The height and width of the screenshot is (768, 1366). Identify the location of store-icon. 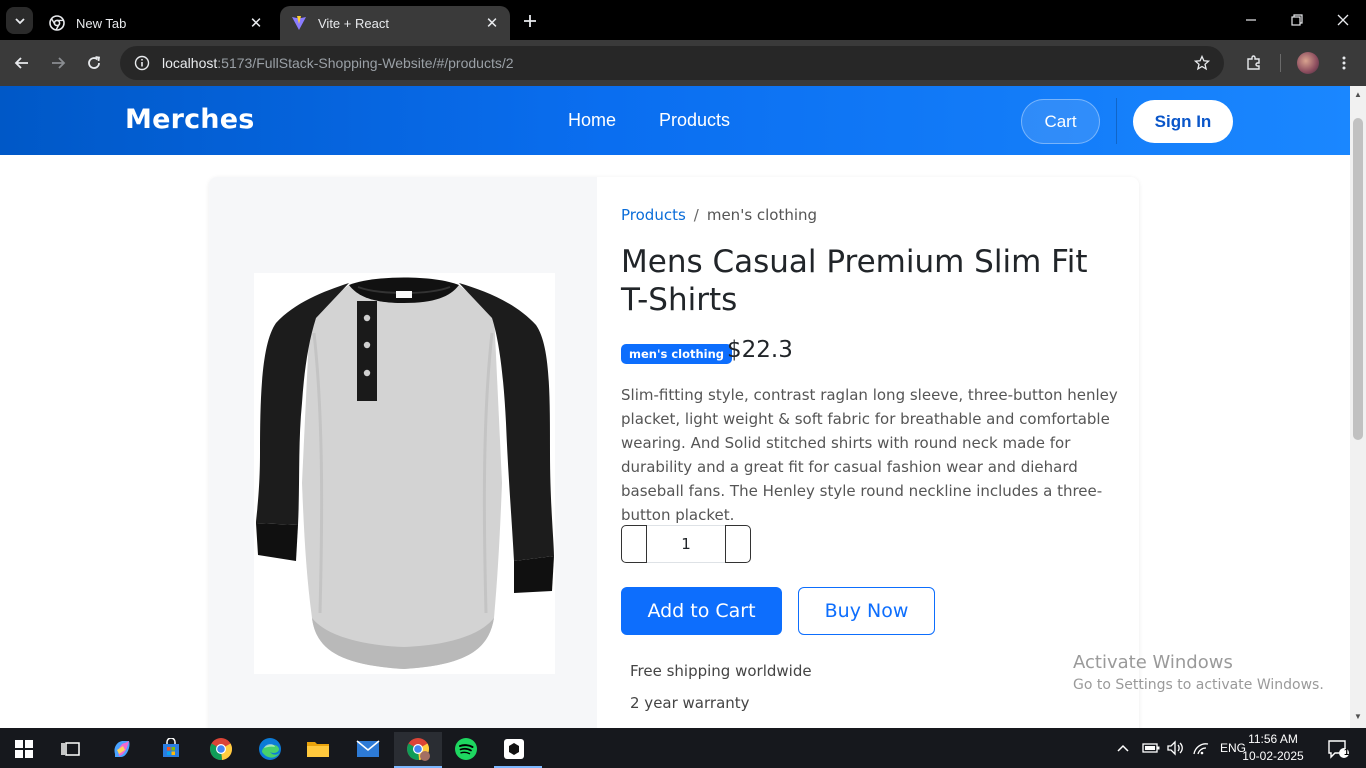
(171, 747).